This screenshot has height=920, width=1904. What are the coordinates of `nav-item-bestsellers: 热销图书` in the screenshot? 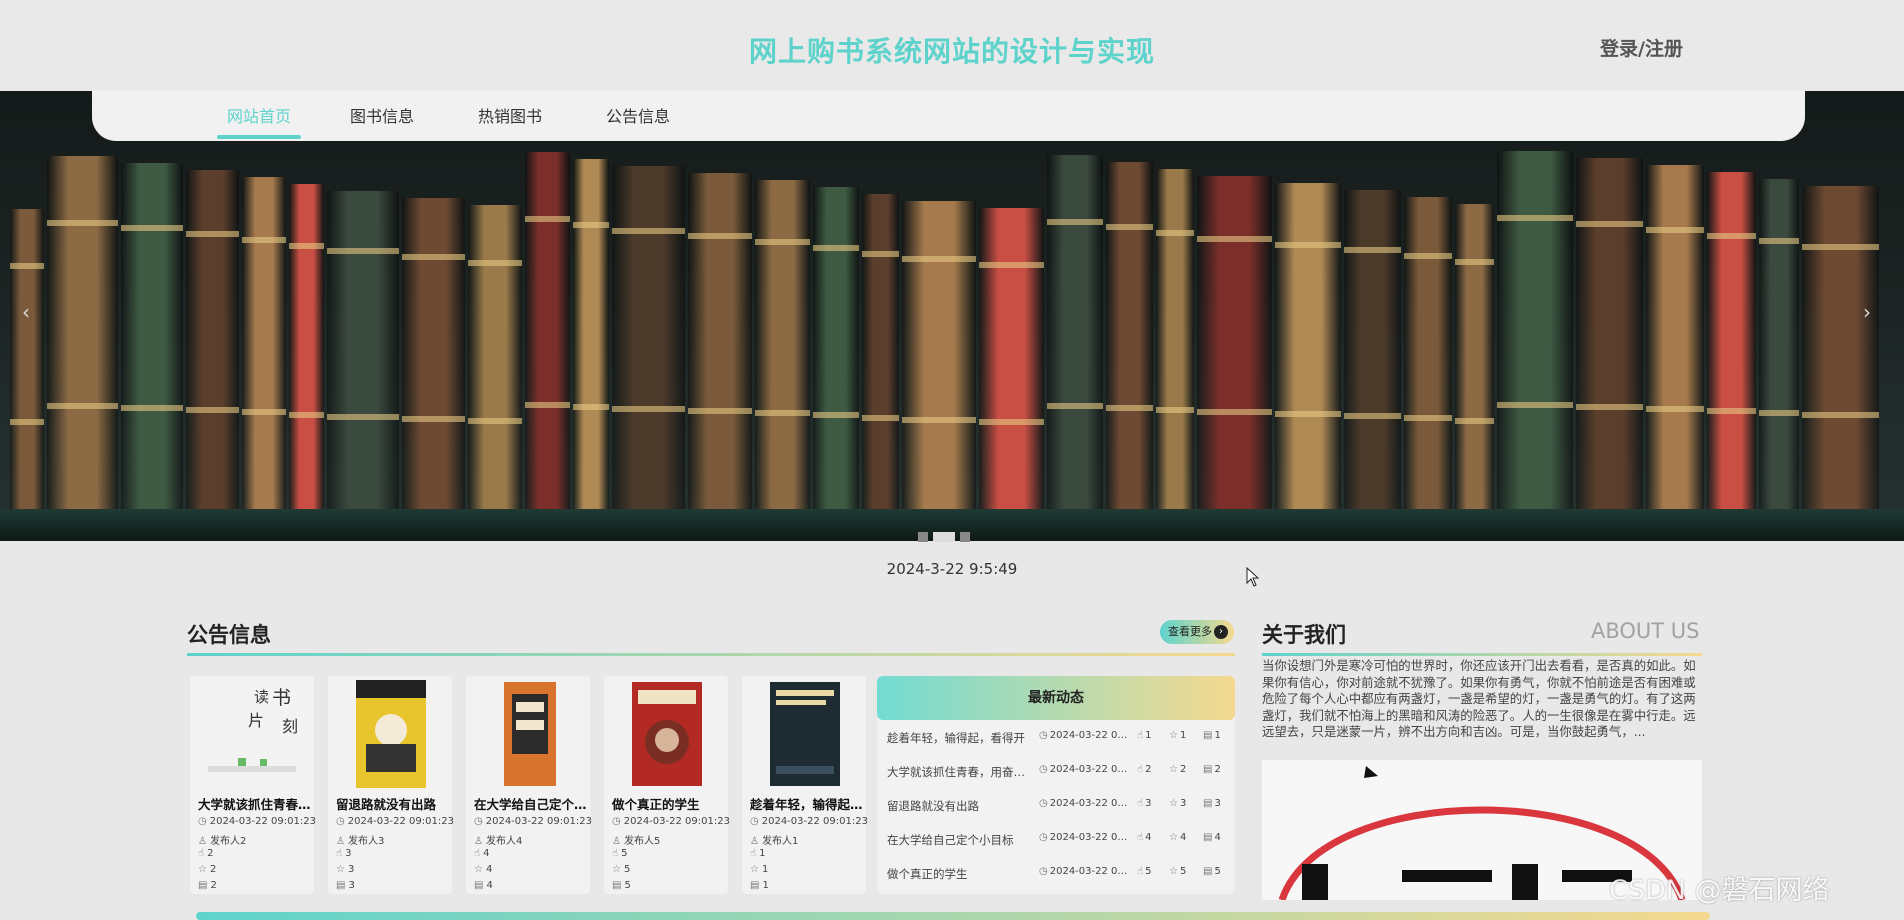 It's located at (510, 115).